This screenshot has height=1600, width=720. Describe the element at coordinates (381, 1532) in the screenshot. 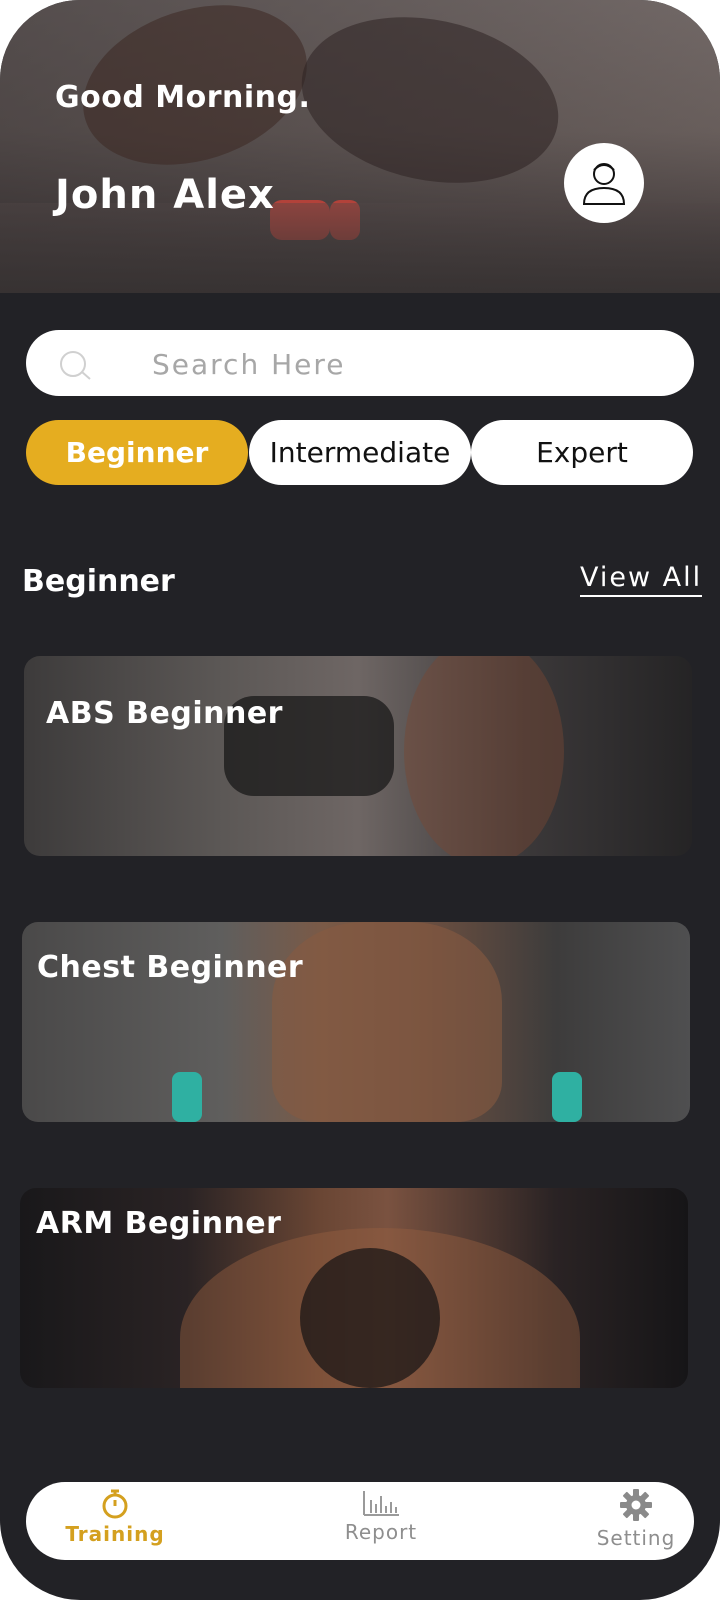

I see `nav-label: Report` at that location.